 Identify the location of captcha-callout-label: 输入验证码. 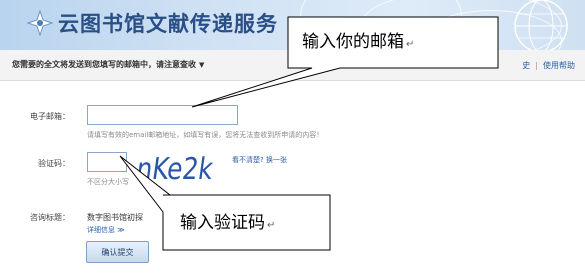
(222, 223).